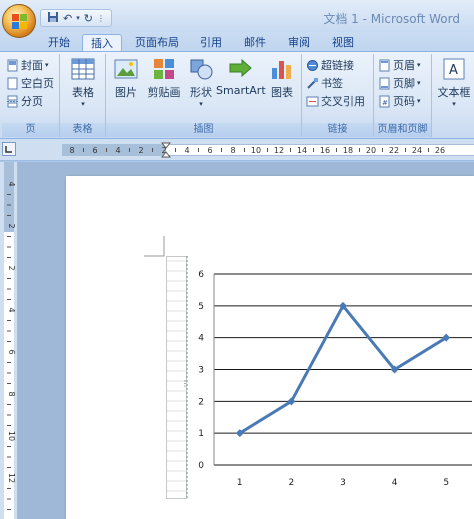  I want to click on office-logo-icon, so click(19, 21).